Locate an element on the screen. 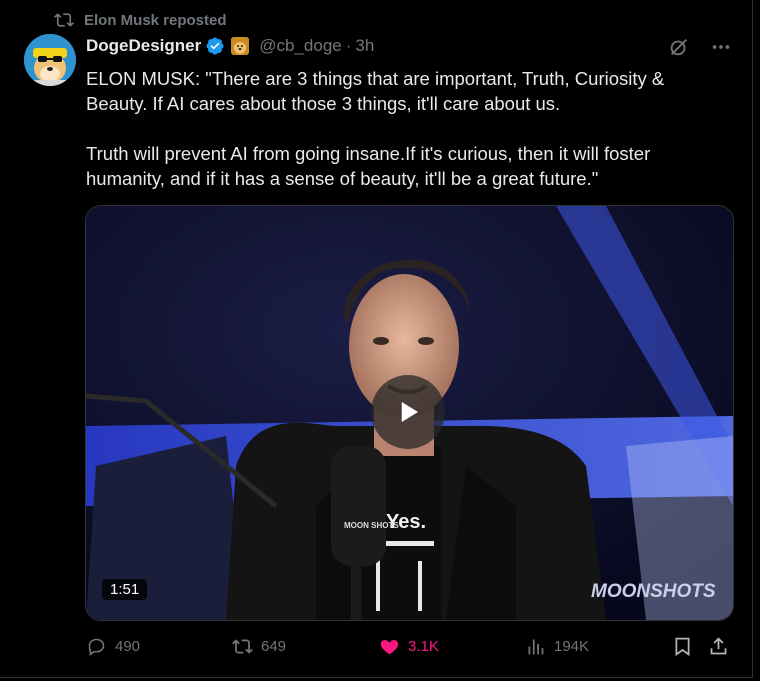 This screenshot has height=681, width=760. author-handle: @cb_doge is located at coordinates (300, 46).